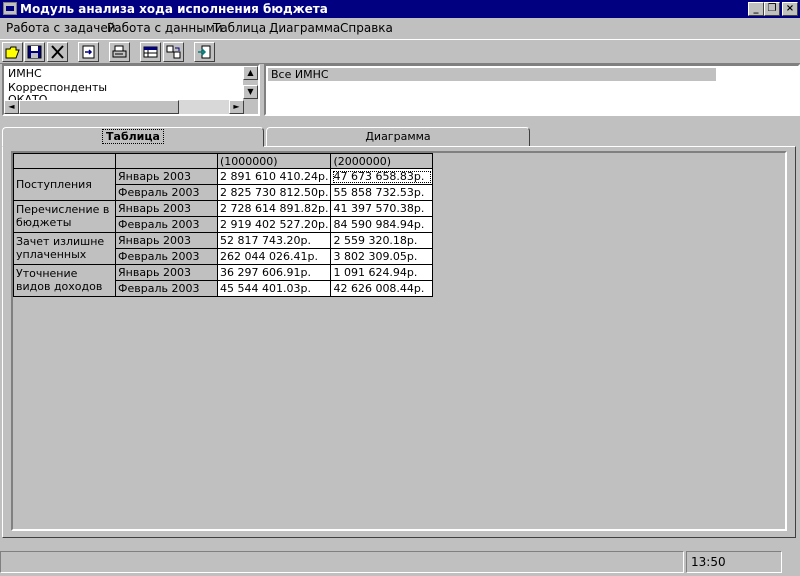 The image size is (800, 576). What do you see at coordinates (382, 256) in the screenshot?
I see `value-cell: 3 802 309.05р.` at bounding box center [382, 256].